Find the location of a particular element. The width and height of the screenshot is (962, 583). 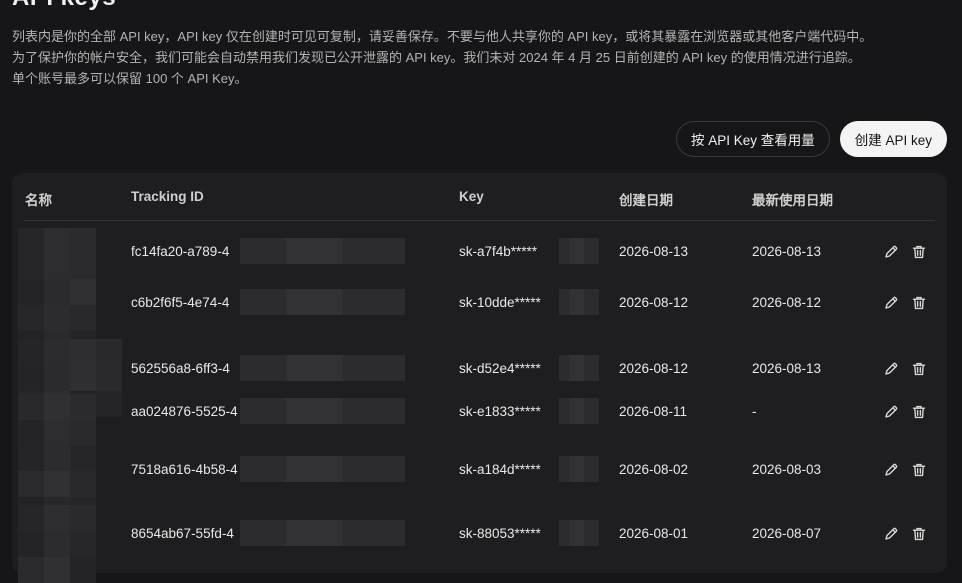

last-used-date: 2026-08-07 is located at coordinates (787, 533).